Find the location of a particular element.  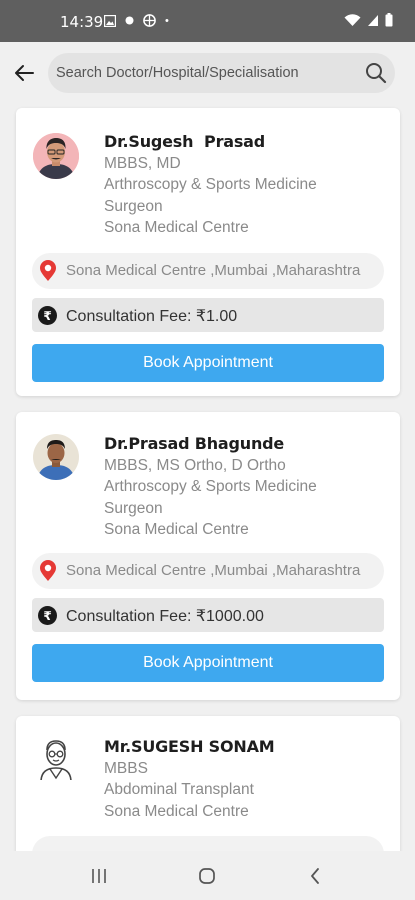

doctor-qualification: MBBS, MS Ortho, D Ortho is located at coordinates (195, 465).